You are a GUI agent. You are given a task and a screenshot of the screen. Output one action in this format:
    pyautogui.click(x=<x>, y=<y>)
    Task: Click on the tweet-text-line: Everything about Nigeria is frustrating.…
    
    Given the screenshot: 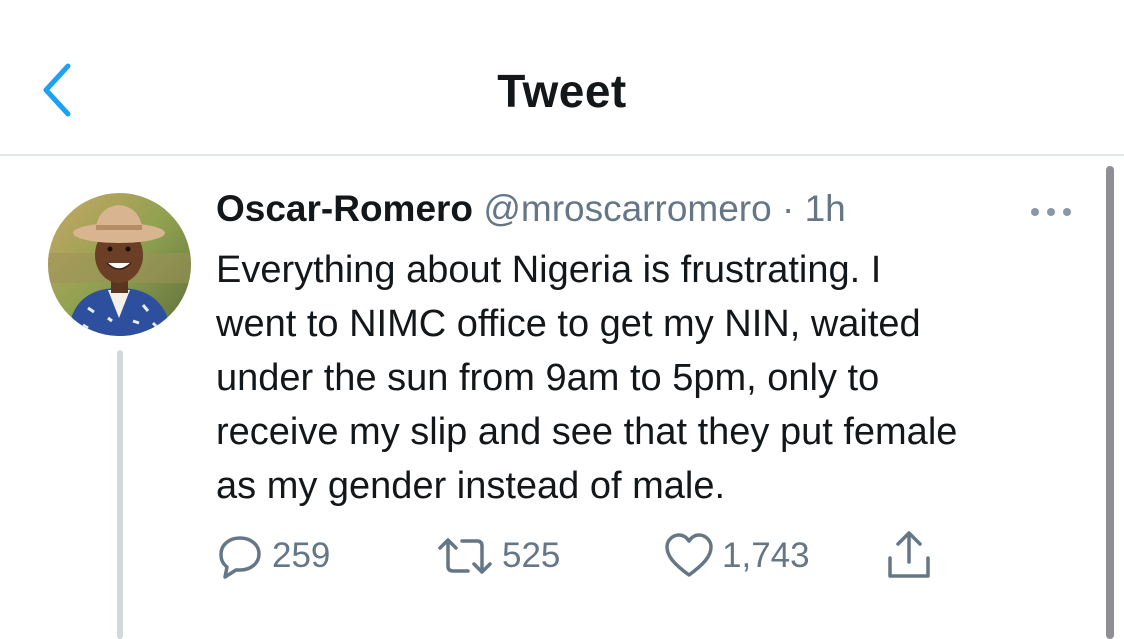 What is the action you would take?
    pyautogui.click(x=549, y=270)
    